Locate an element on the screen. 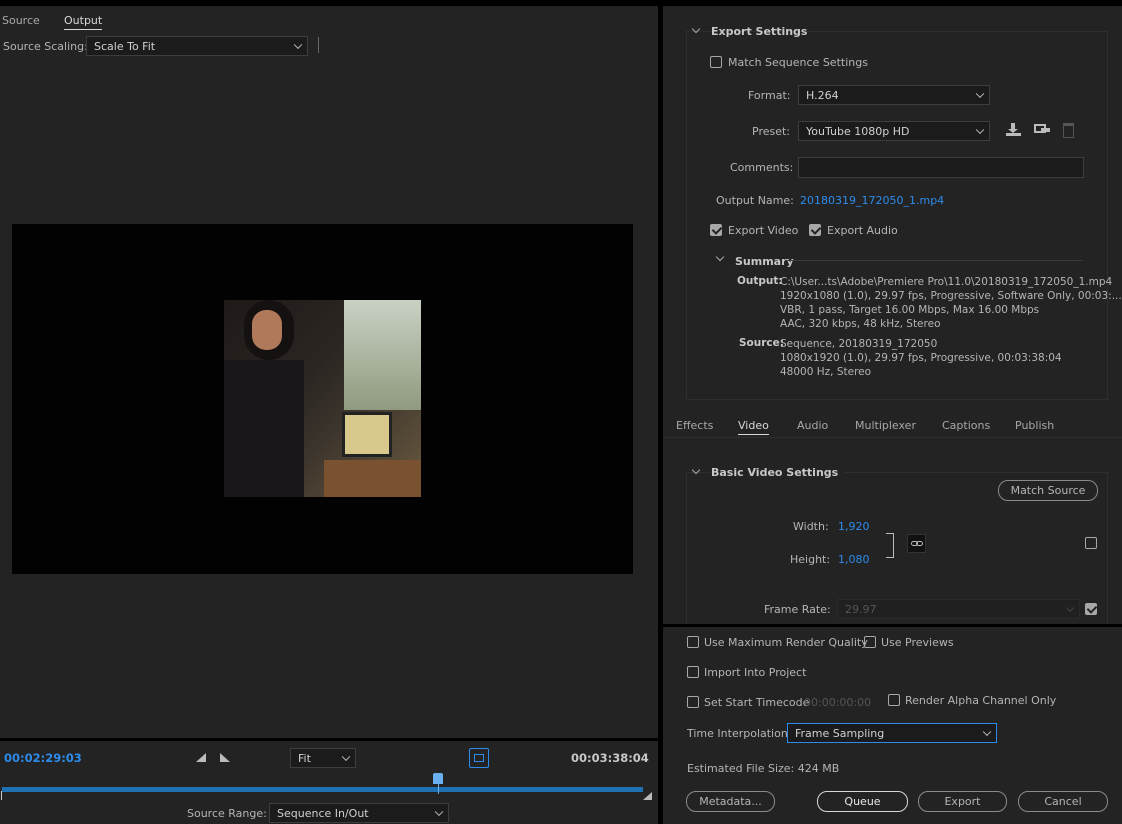  tab-publish: Publish is located at coordinates (1034, 425).